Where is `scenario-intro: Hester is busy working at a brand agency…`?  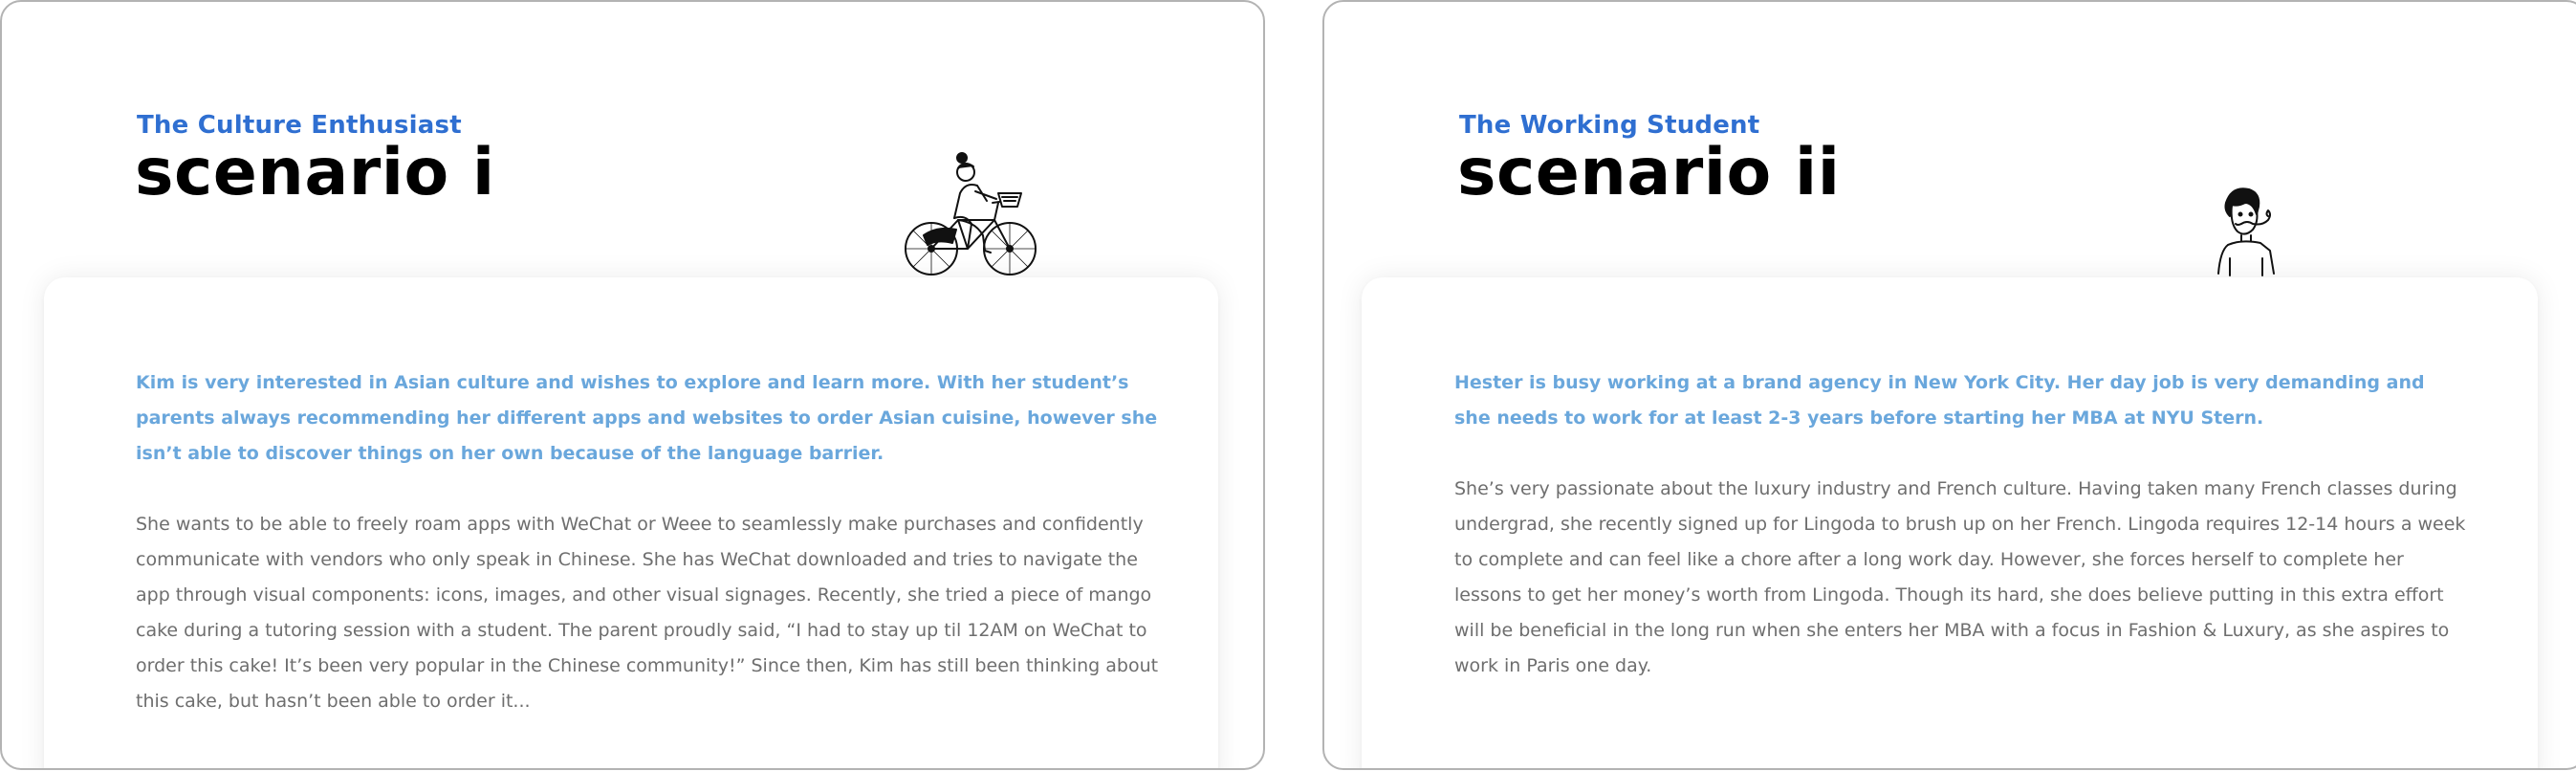
scenario-intro: Hester is busy working at a brand agency… is located at coordinates (1939, 401).